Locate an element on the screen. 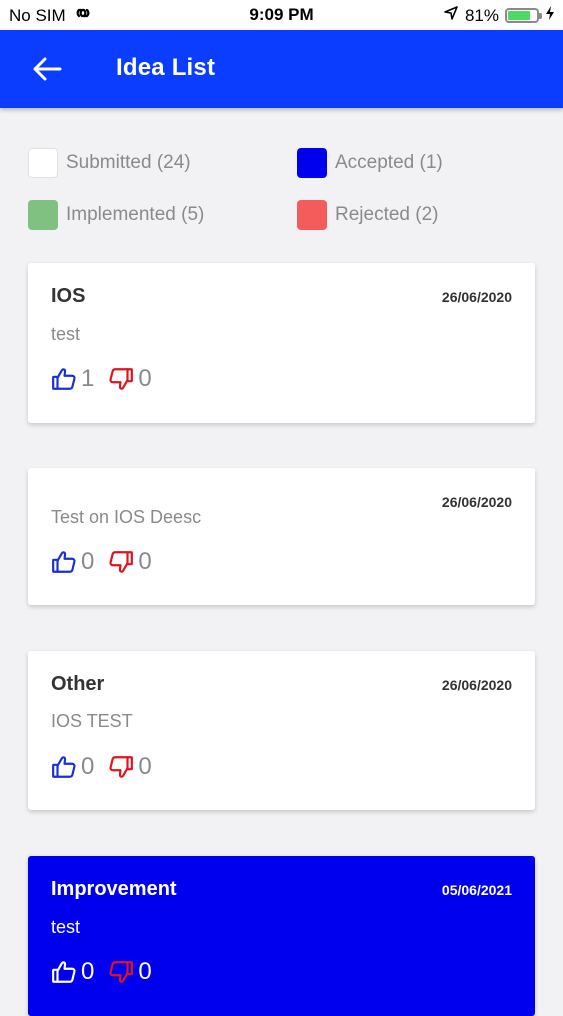 This screenshot has width=563, height=1016. idea-card: 26/06/2020 Test on IOS Deesc 0 0 is located at coordinates (281, 536).